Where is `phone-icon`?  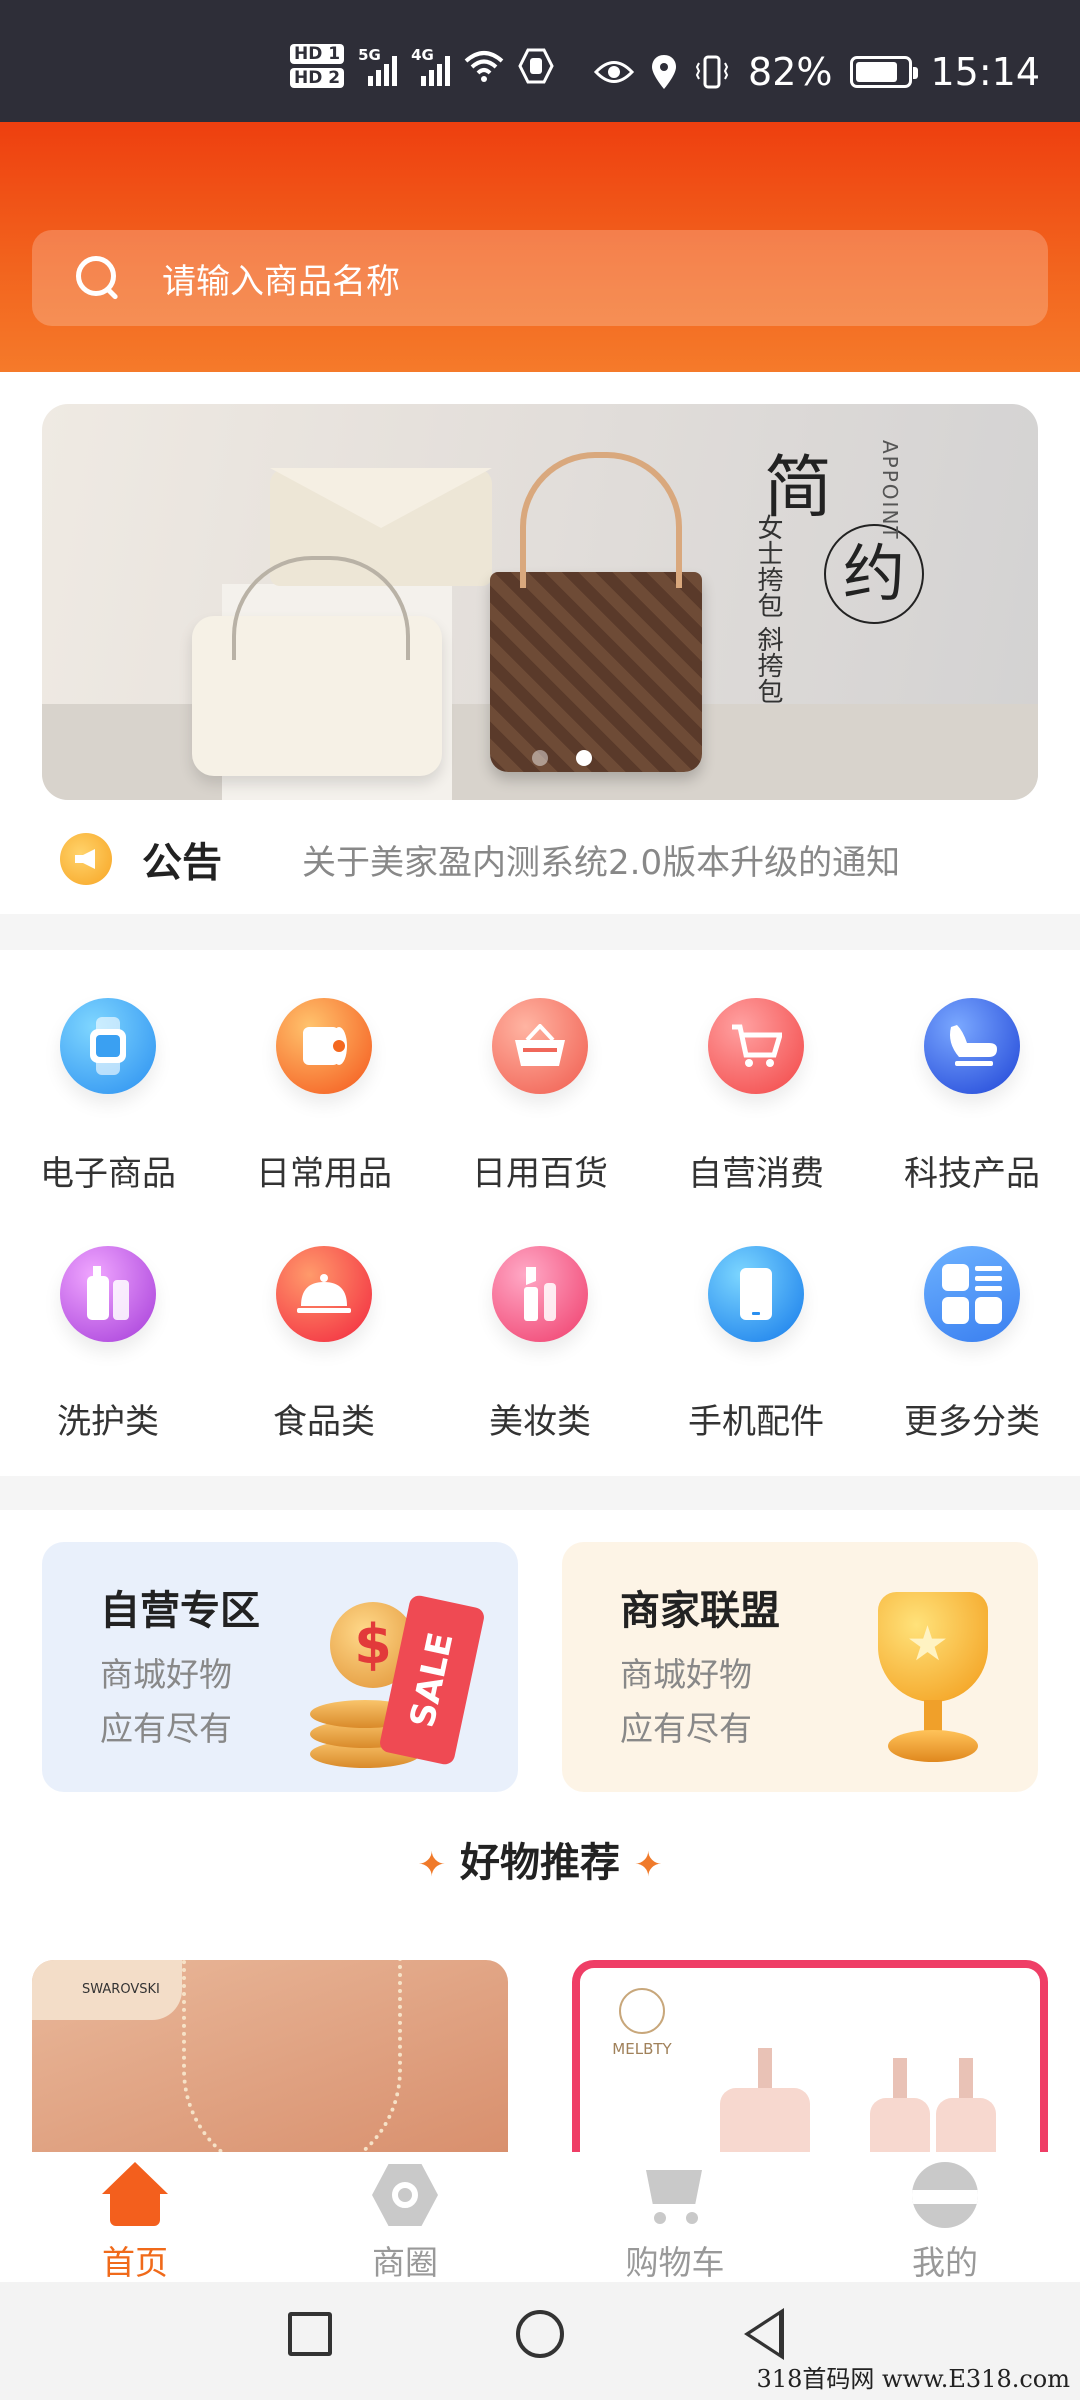
phone-icon is located at coordinates (756, 1294).